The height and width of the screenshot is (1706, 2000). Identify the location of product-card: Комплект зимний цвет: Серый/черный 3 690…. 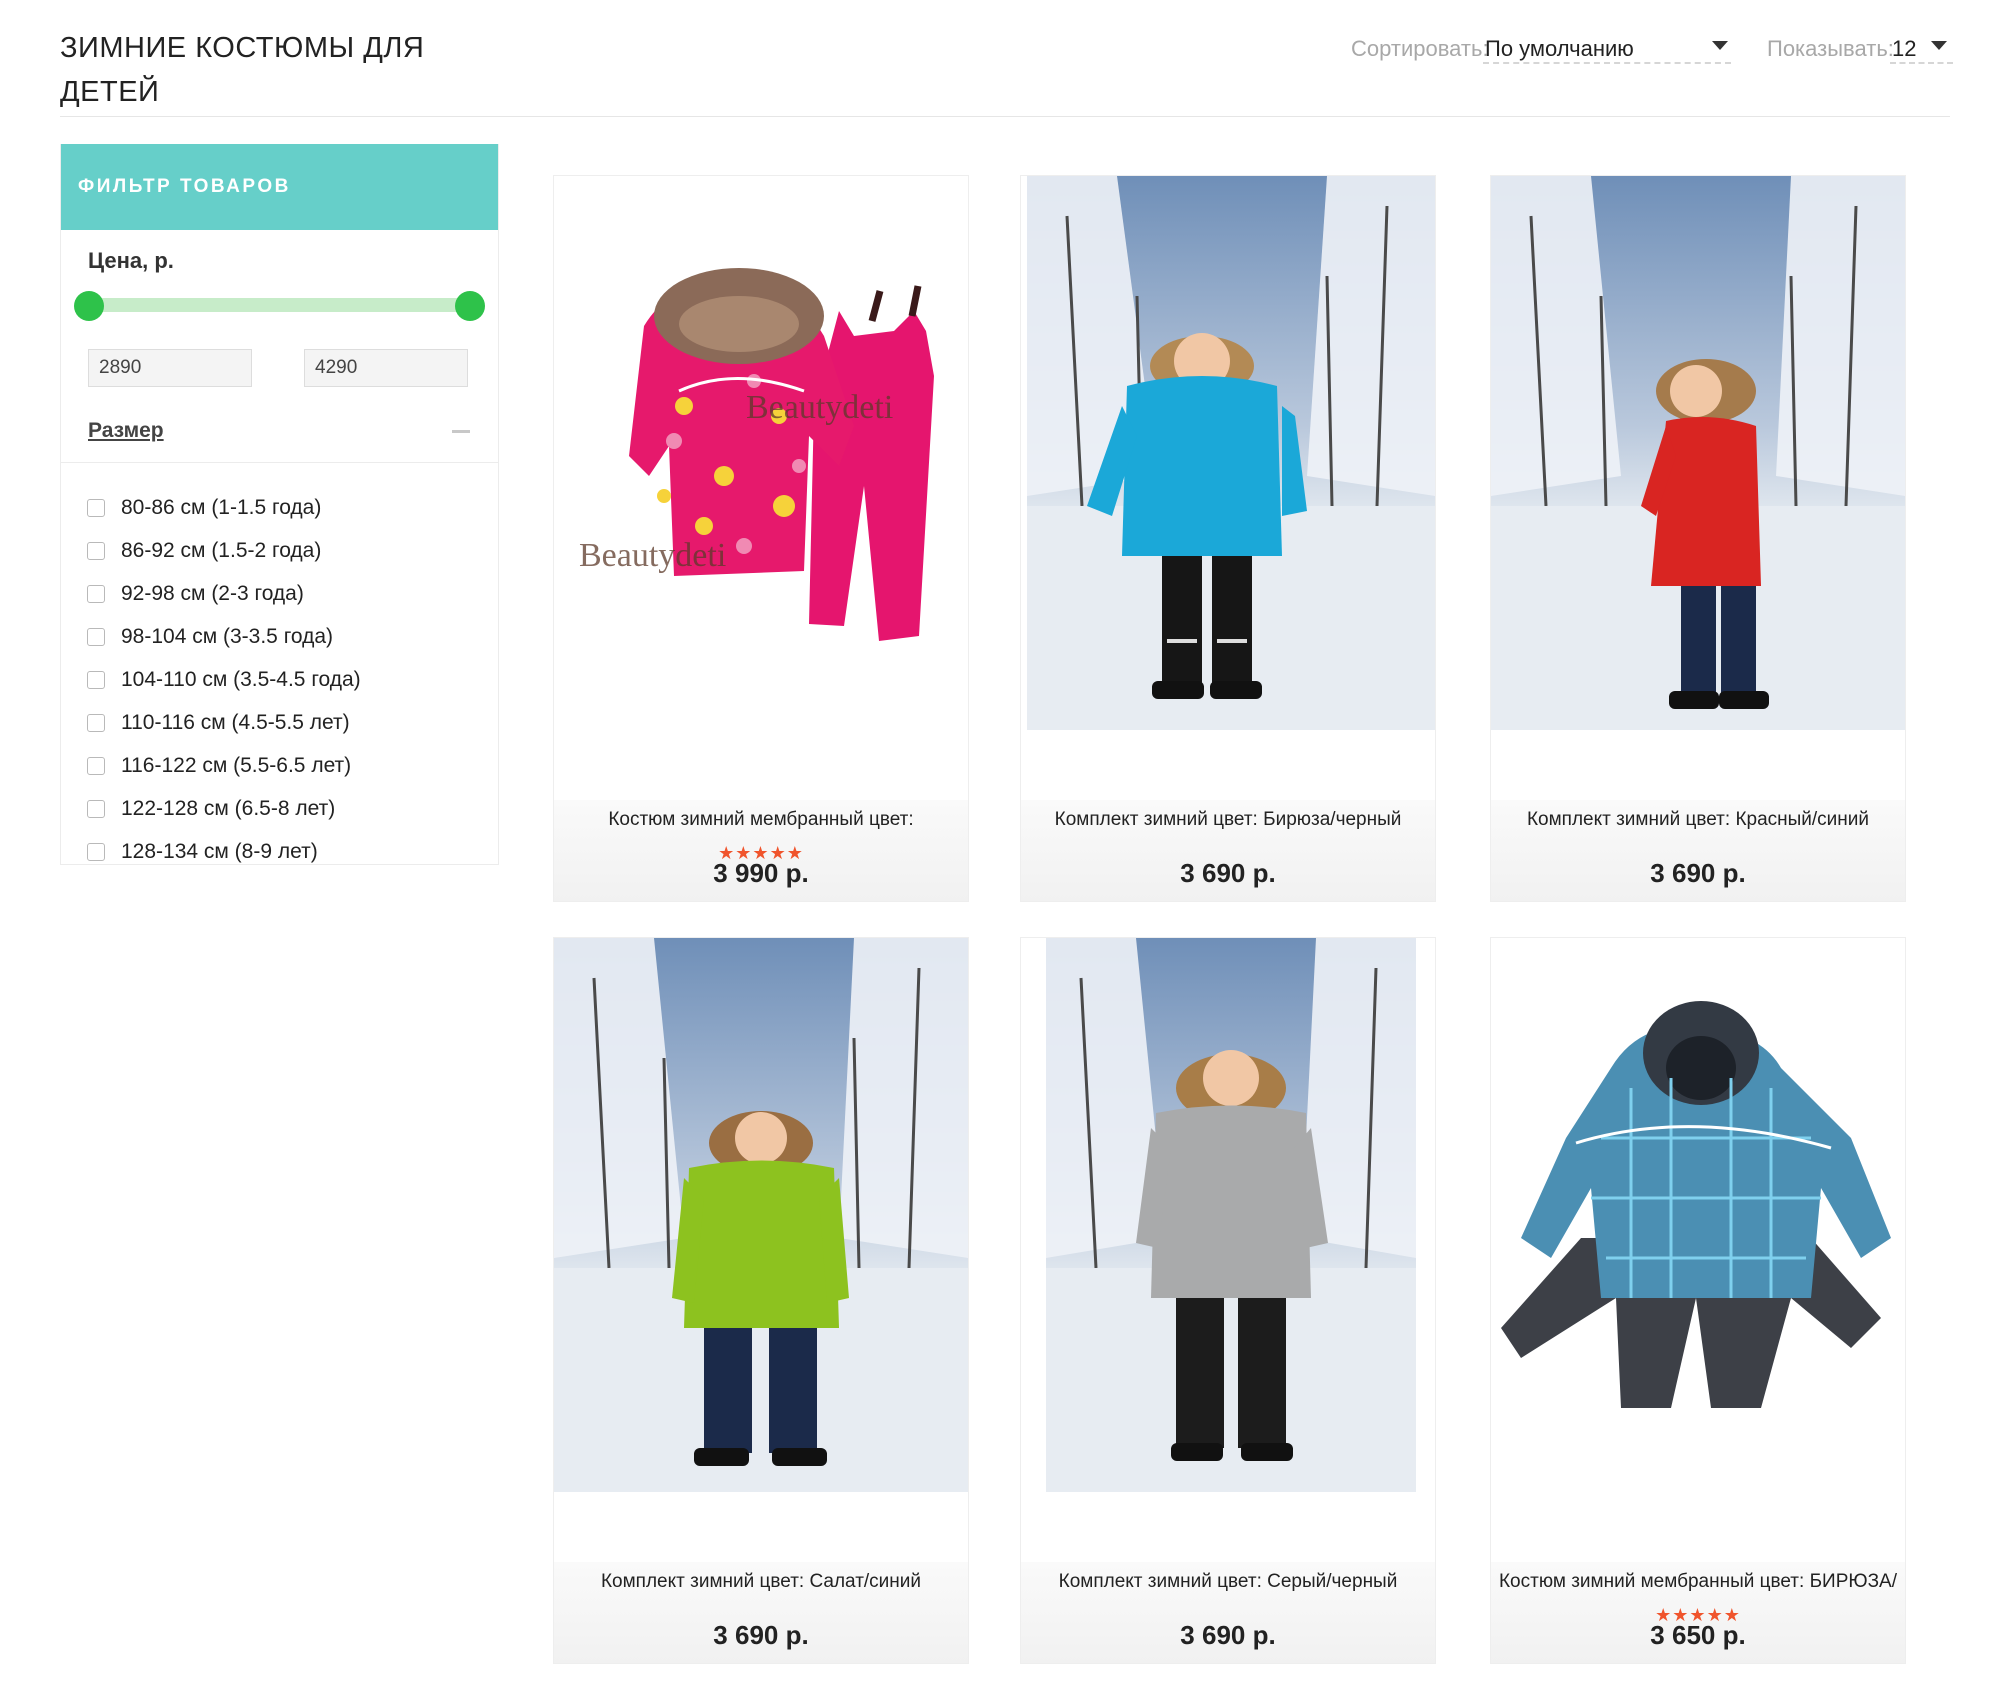
(1228, 1300).